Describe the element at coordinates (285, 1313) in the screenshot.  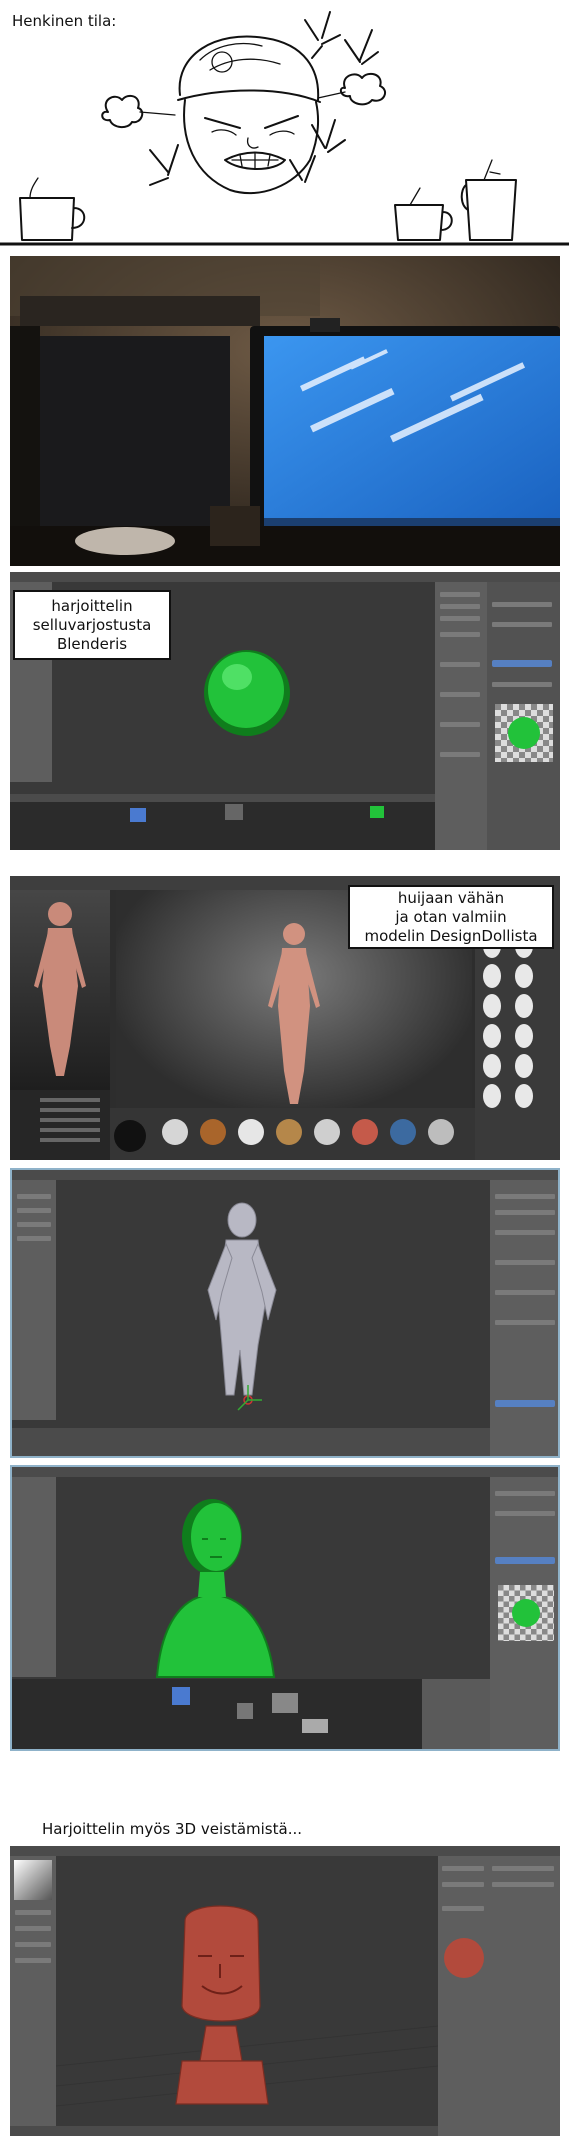
I see `blender-model-screenshot` at that location.